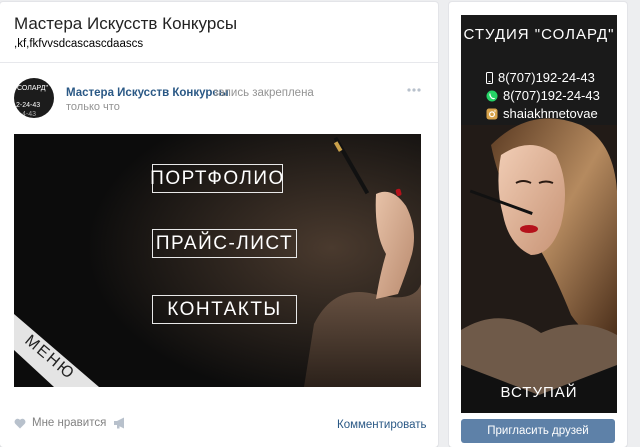 Image resolution: width=640 pixels, height=447 pixels. What do you see at coordinates (492, 95) in the screenshot?
I see `whatsapp-icon` at bounding box center [492, 95].